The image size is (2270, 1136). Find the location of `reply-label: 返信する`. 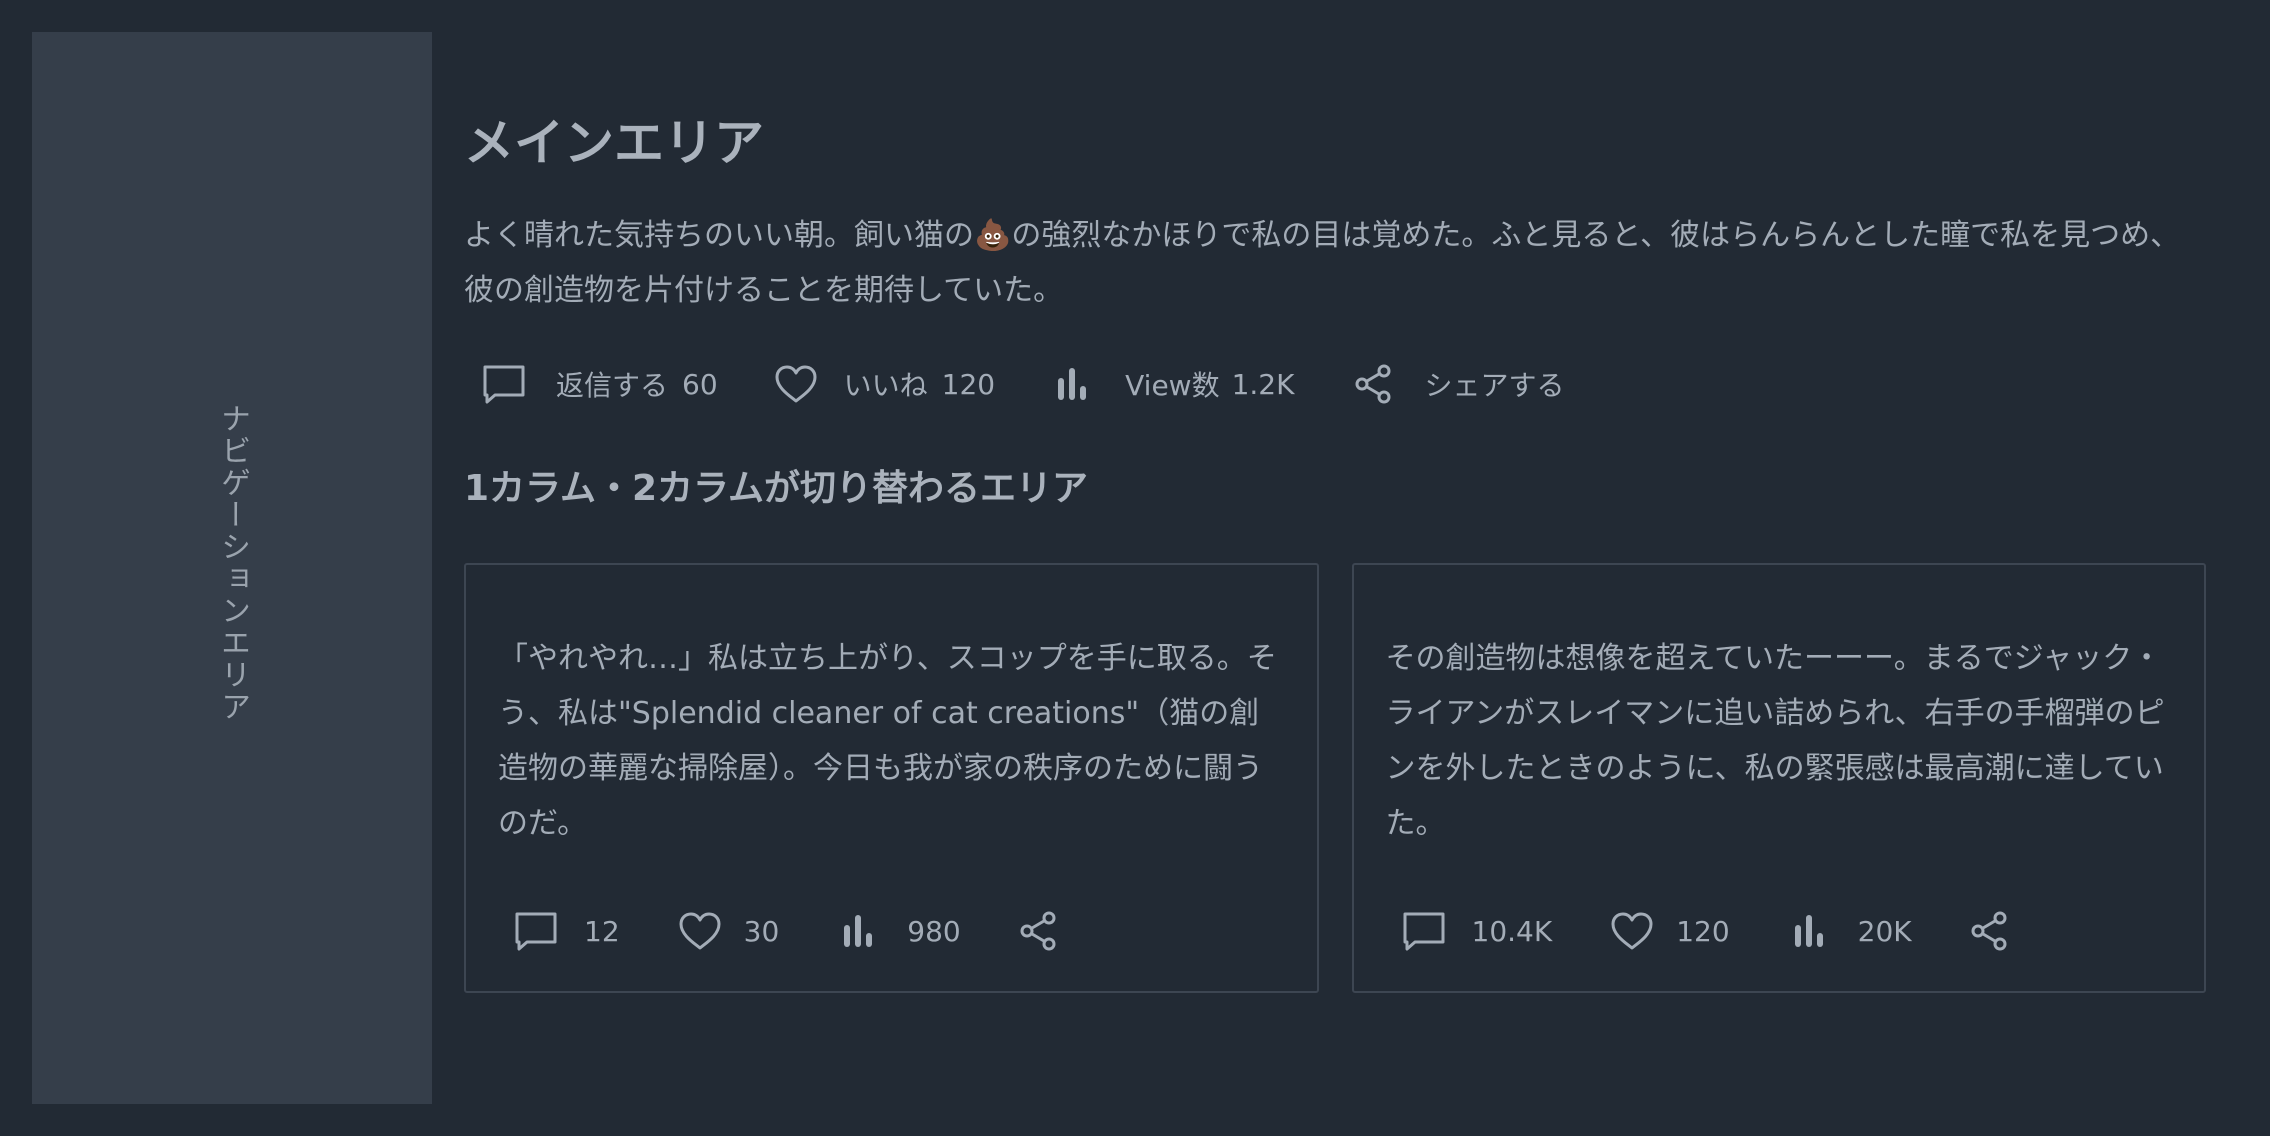

reply-label: 返信する is located at coordinates (612, 385).